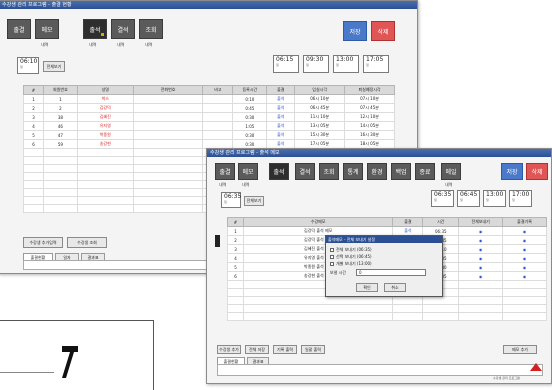 This screenshot has height=390, width=552. What do you see at coordinates (320, 90) in the screenshot?
I see `column-header: 입실시각` at bounding box center [320, 90].